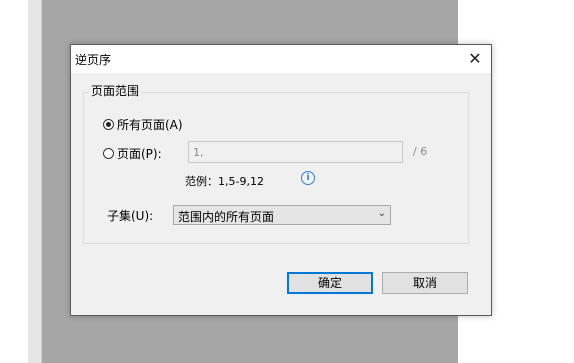 The width and height of the screenshot is (574, 363). I want to click on ok-button: 确定, so click(330, 283).